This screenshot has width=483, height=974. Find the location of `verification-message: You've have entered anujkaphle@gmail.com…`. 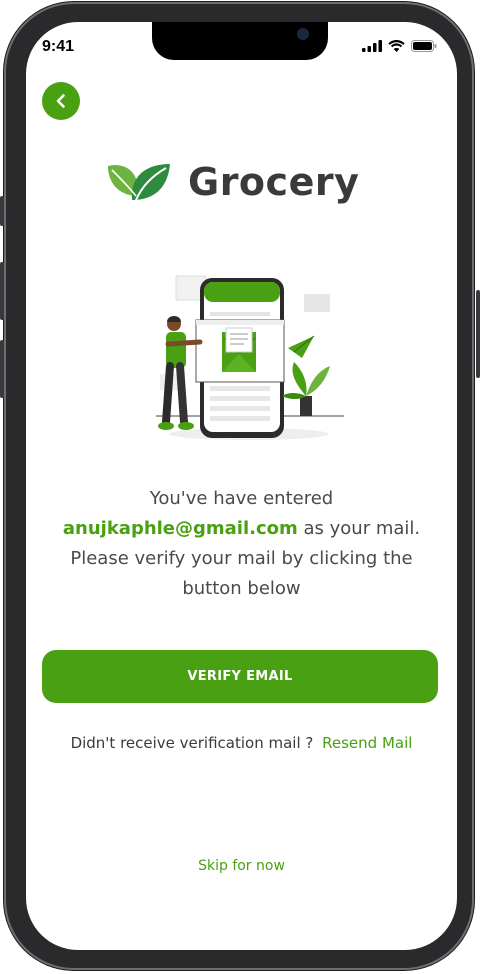

verification-message: You've have entered anujkaphle@gmail.com… is located at coordinates (241, 544).